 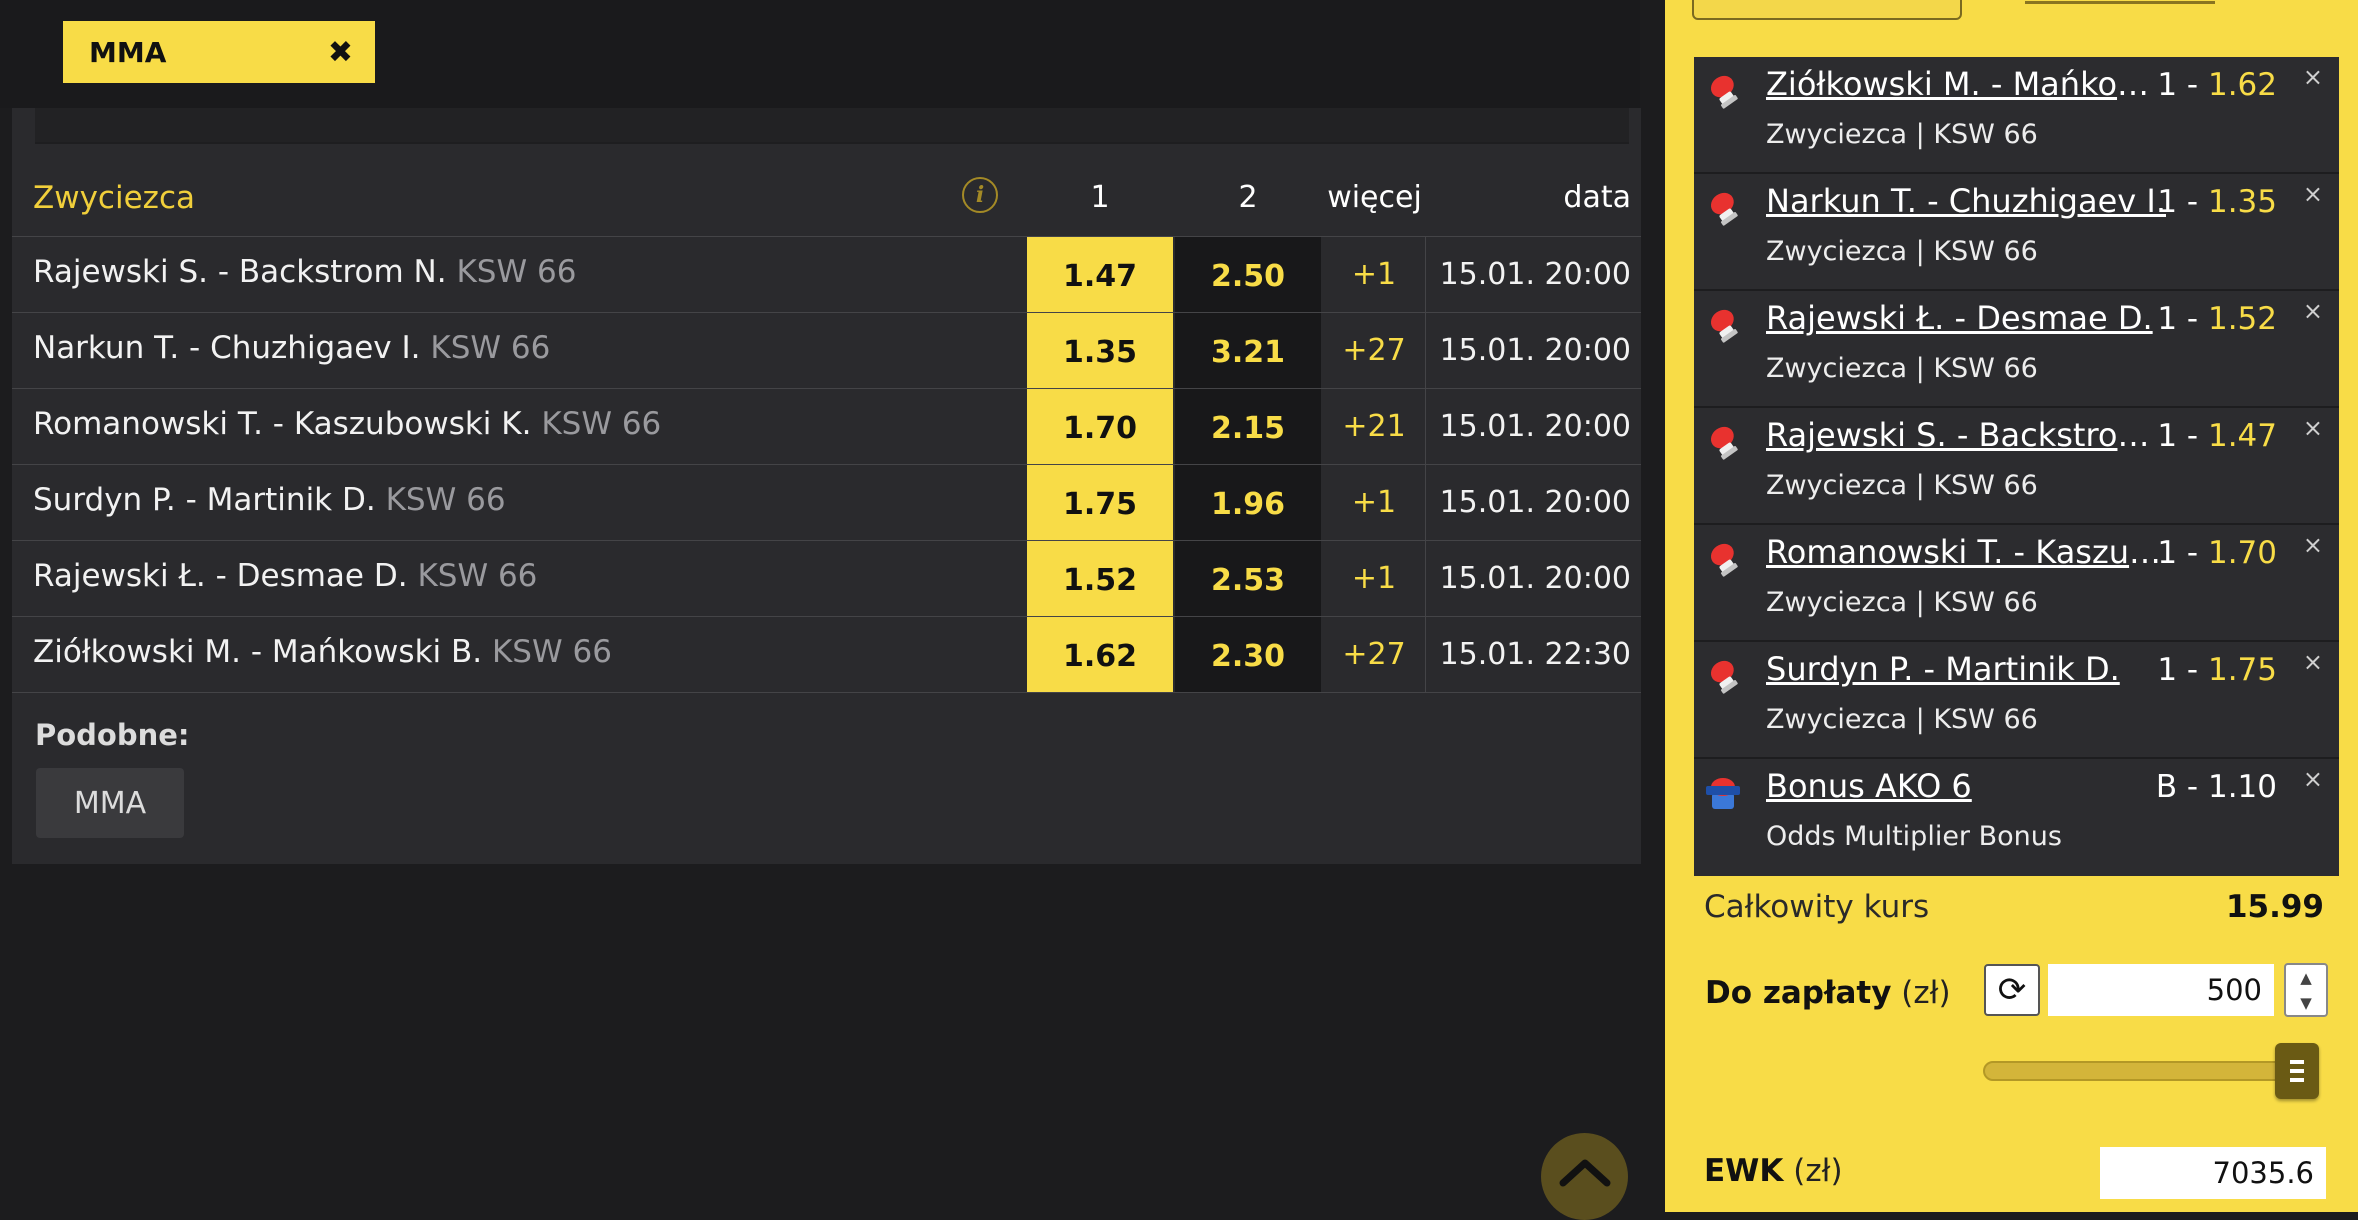 What do you see at coordinates (1827, 10) in the screenshot?
I see `betslip-tab-button` at bounding box center [1827, 10].